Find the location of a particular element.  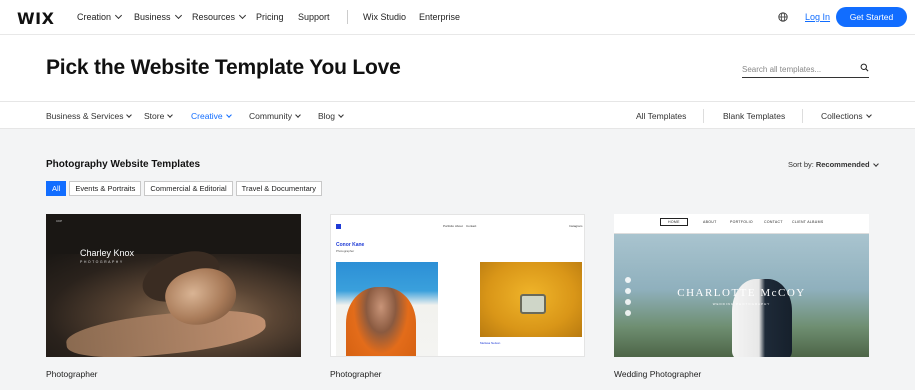

nav-wix-studio-label: Wix Studio is located at coordinates (385, 17).